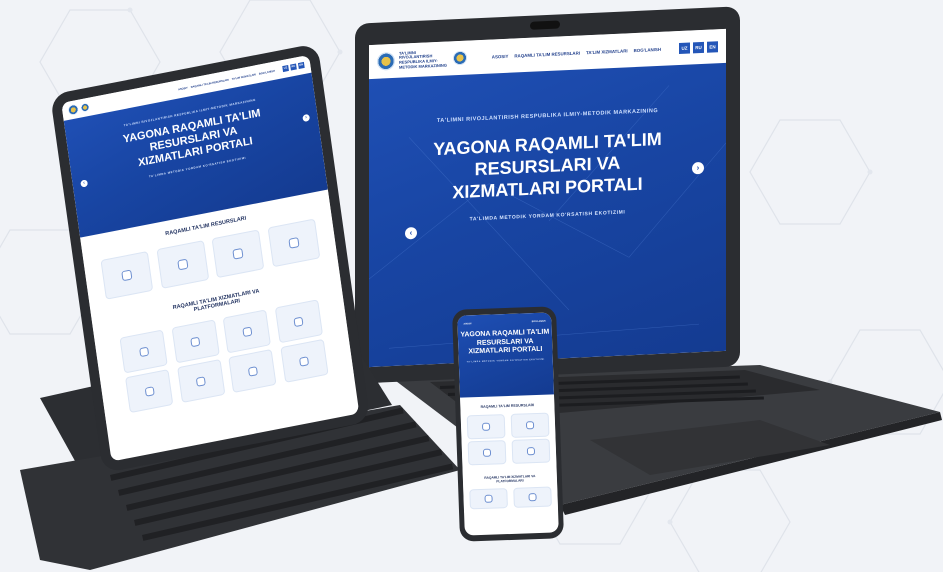 This screenshot has width=943, height=572. I want to click on nav-item-services: TA'LIM XIZMATLARI, so click(244, 77).